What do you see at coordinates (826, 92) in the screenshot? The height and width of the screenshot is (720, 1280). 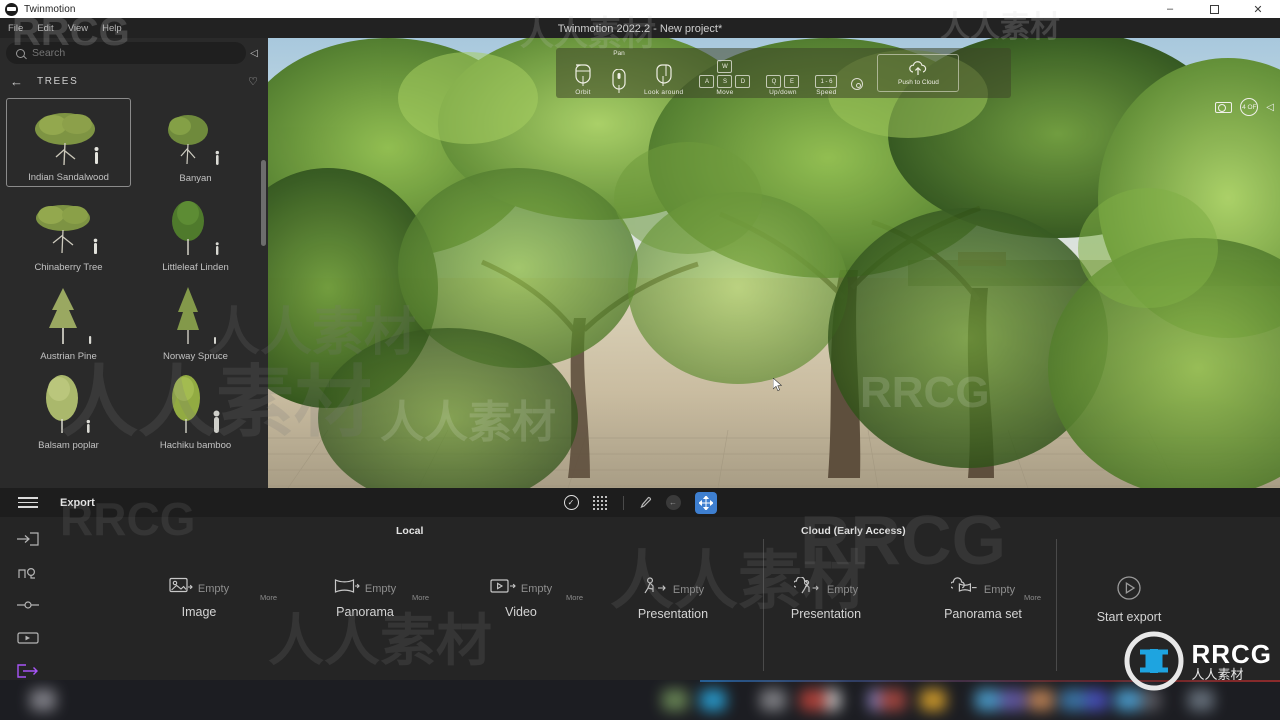 I see `nav-speed-label: Speed` at bounding box center [826, 92].